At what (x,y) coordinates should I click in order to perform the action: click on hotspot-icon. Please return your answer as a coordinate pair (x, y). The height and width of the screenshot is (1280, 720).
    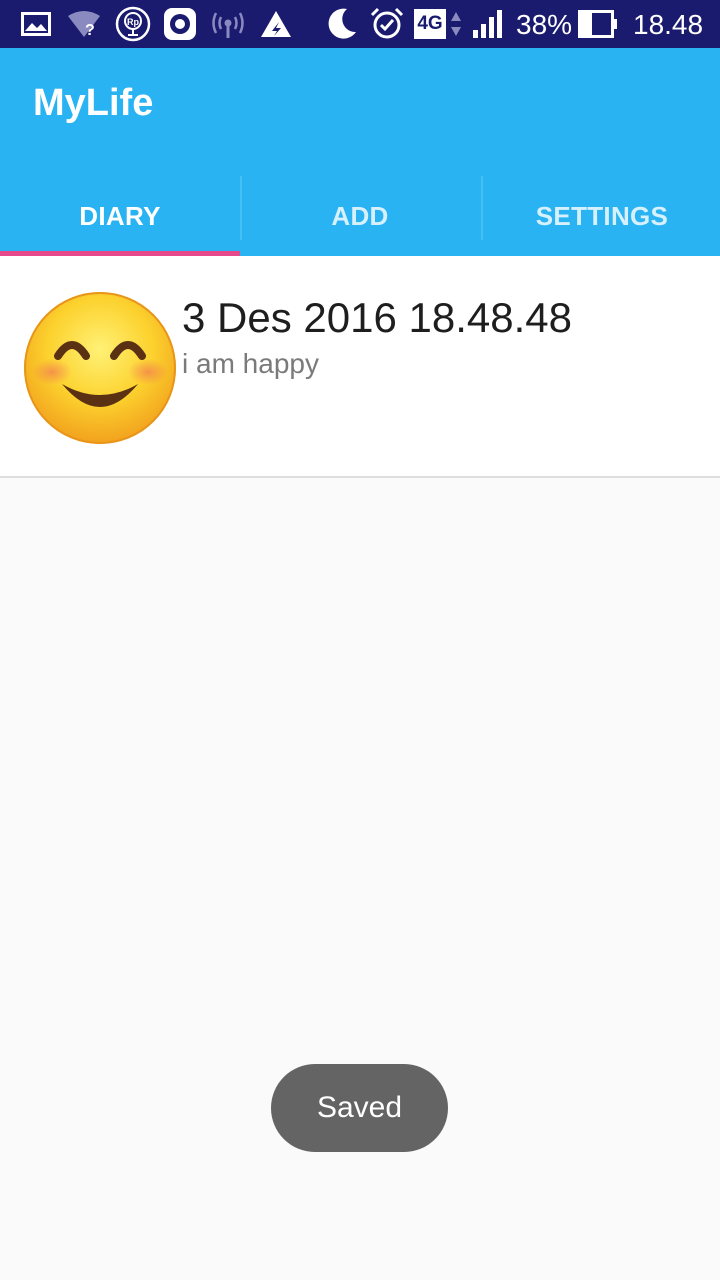
    Looking at the image, I should click on (228, 24).